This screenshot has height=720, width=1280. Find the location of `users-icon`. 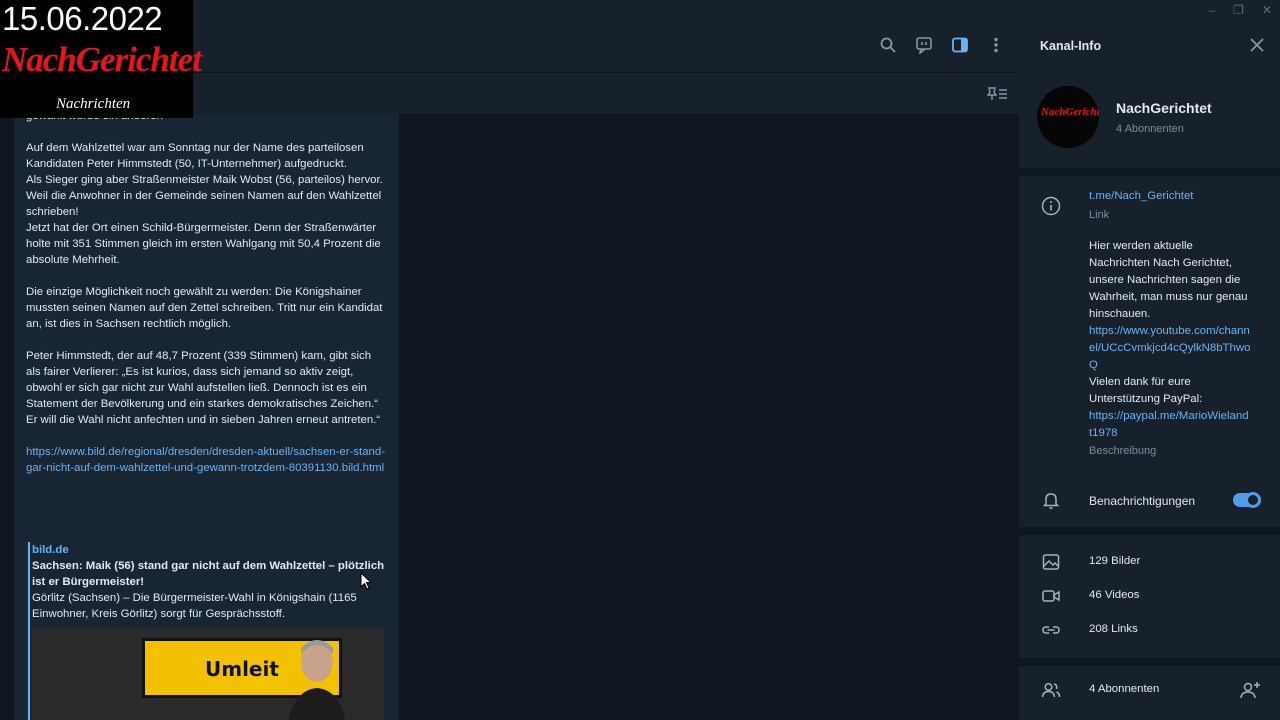

users-icon is located at coordinates (1051, 690).